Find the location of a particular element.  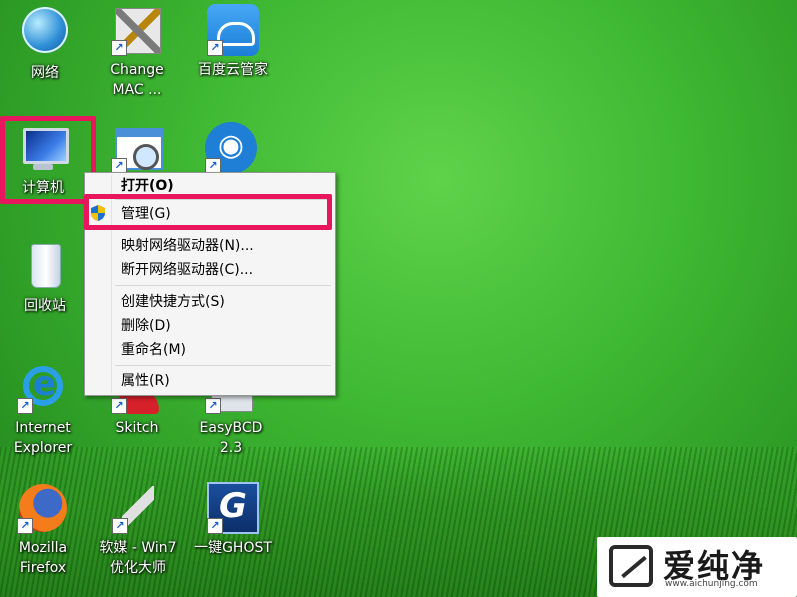

network-globe-icon is located at coordinates (45, 30).